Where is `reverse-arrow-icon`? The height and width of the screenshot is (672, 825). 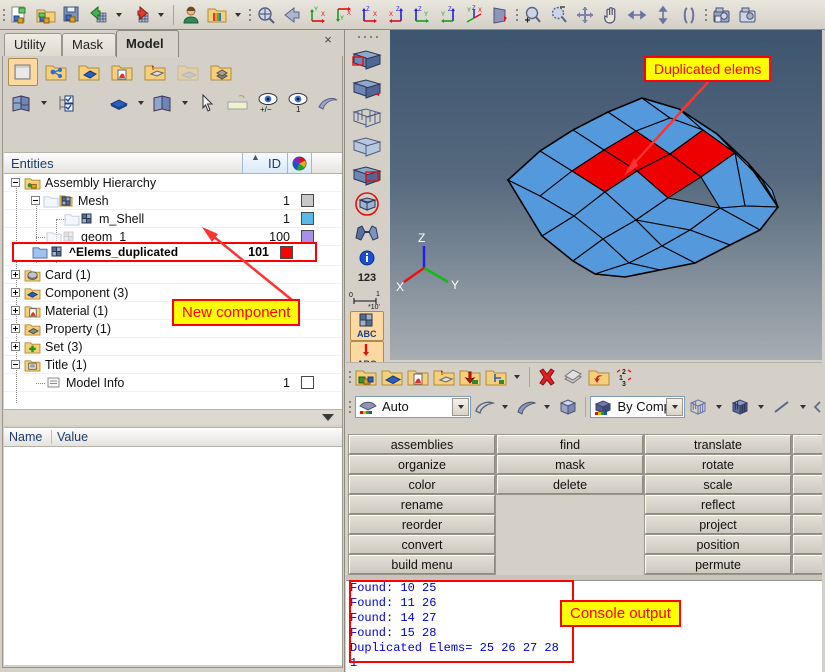 reverse-arrow-icon is located at coordinates (328, 103).